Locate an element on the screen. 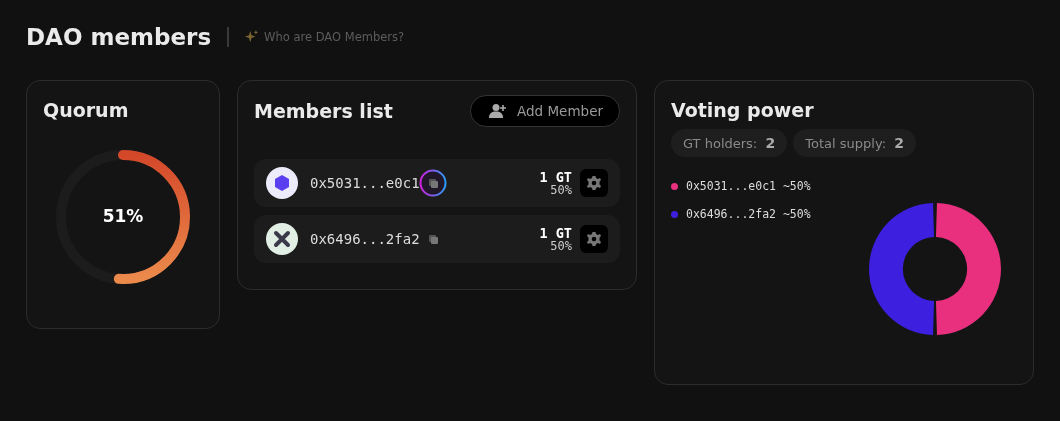 The image size is (1060, 421). member-address: 0x5031...e0c1 is located at coordinates (365, 183).